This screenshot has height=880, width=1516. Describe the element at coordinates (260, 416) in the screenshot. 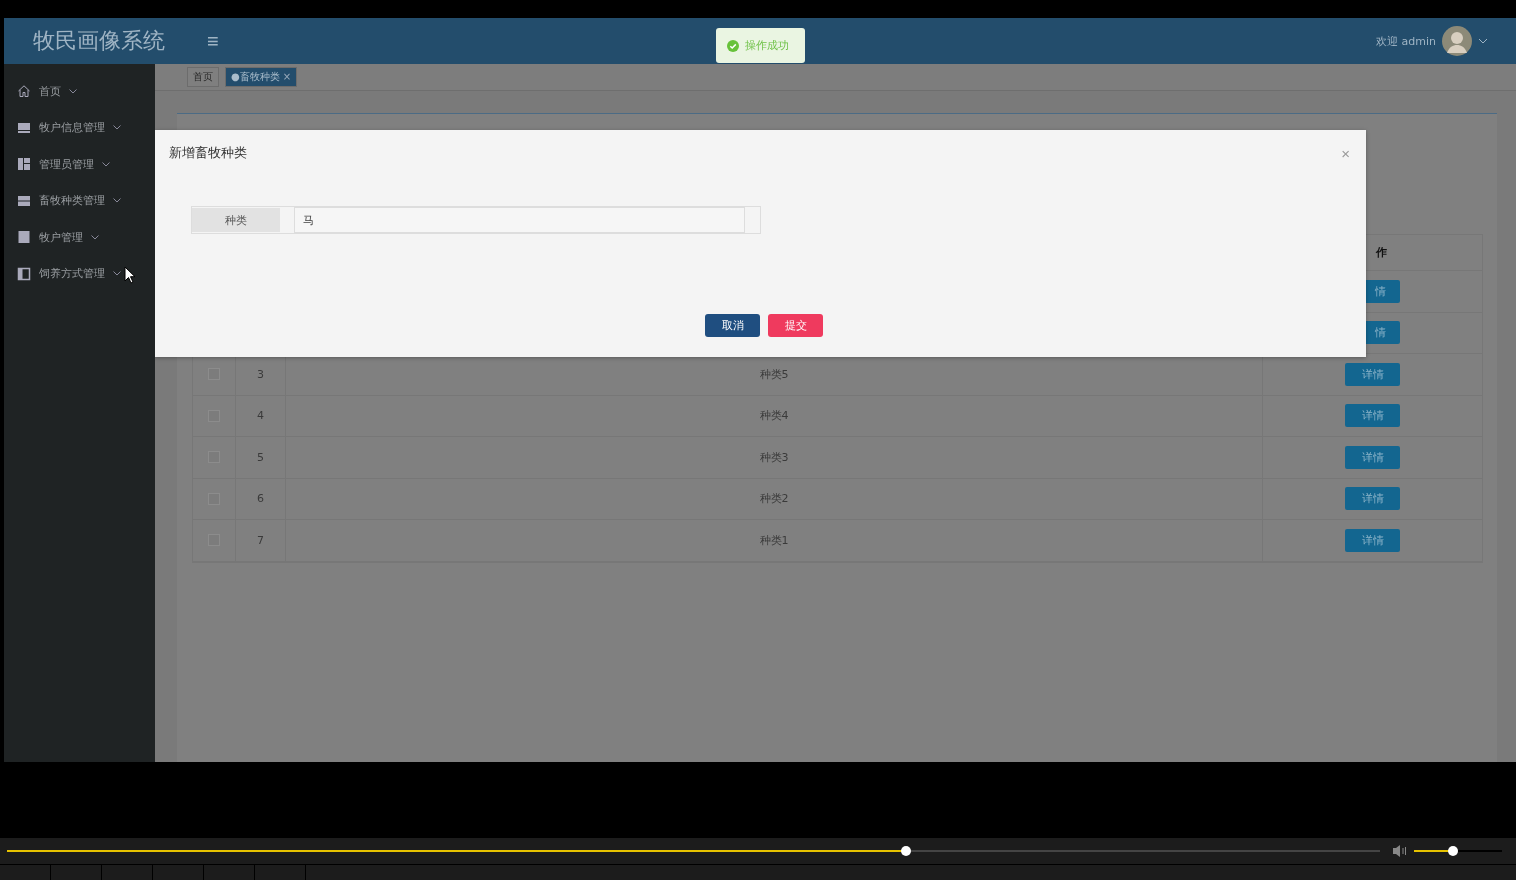

I see `table-cell: 4` at that location.